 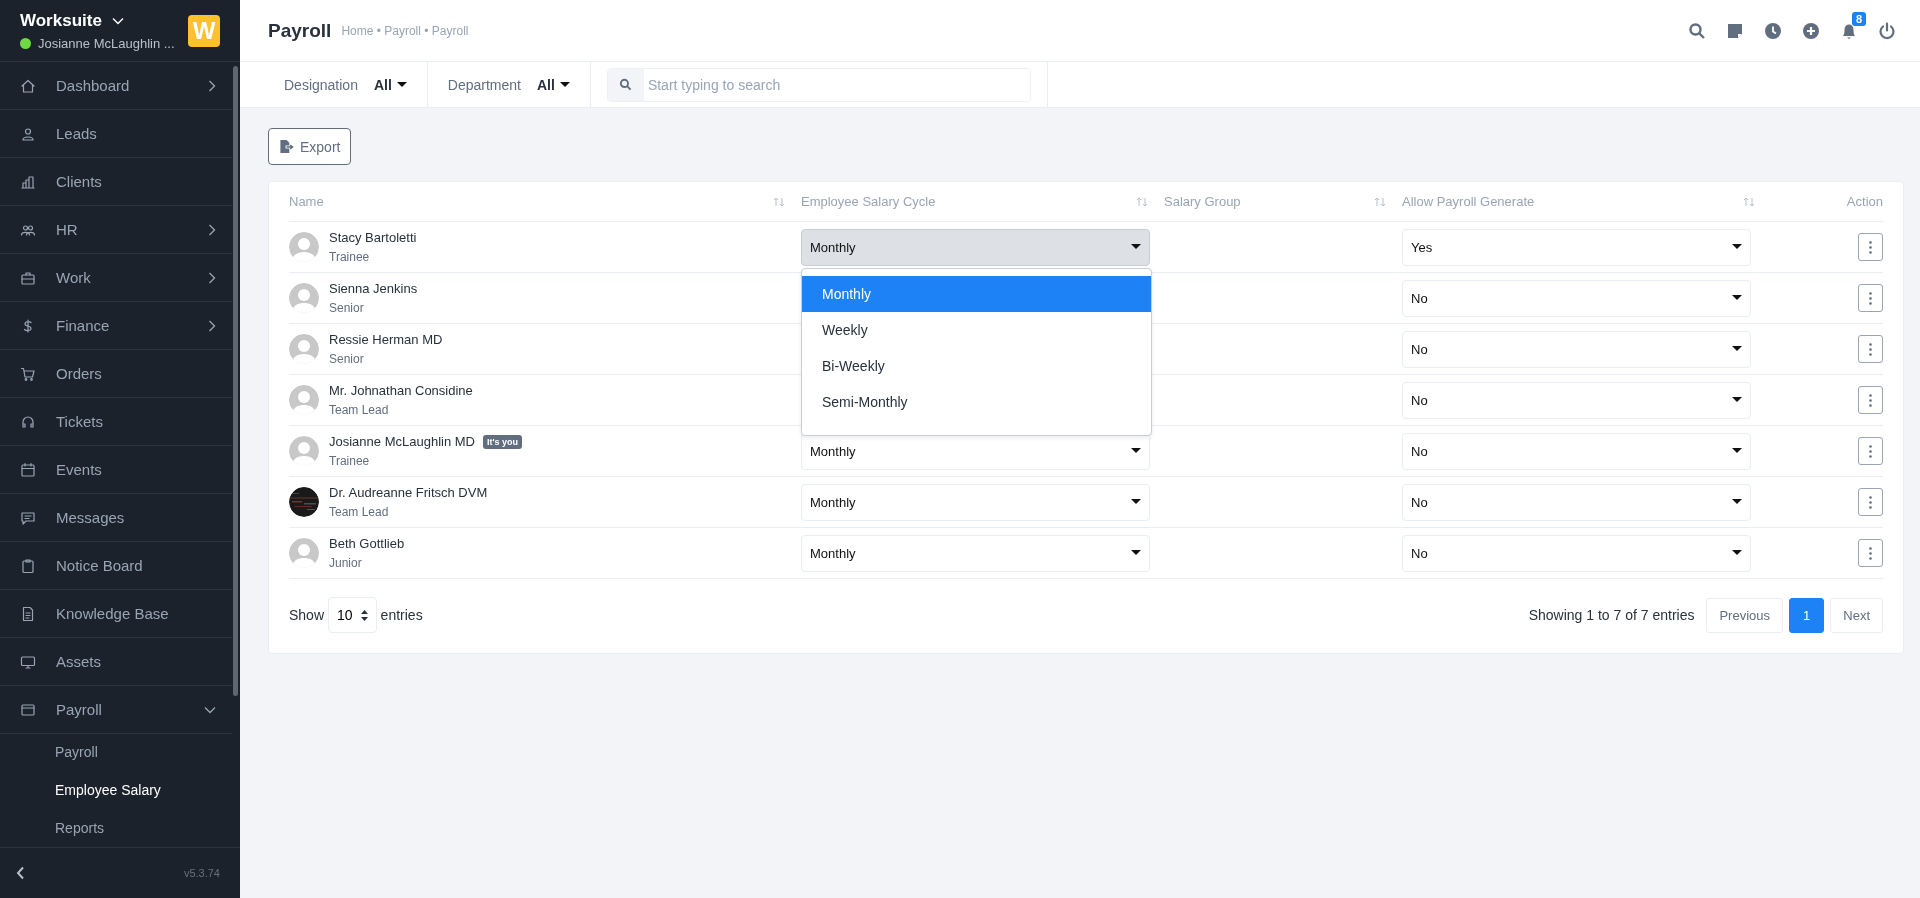 What do you see at coordinates (116, 374) in the screenshot?
I see `sidebar-item: Orders` at bounding box center [116, 374].